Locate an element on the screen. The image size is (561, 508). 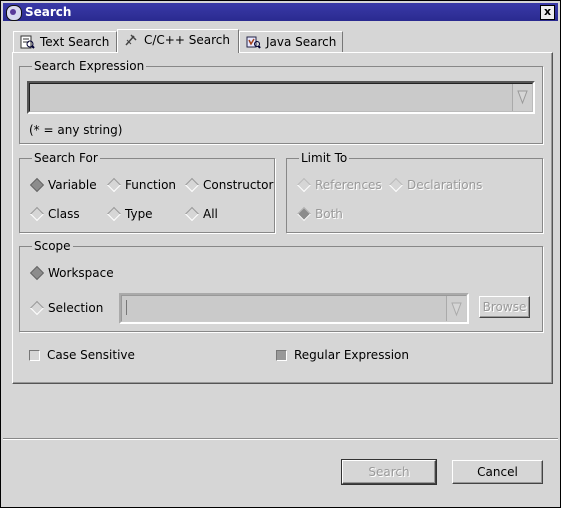
selection-input is located at coordinates (294, 308).